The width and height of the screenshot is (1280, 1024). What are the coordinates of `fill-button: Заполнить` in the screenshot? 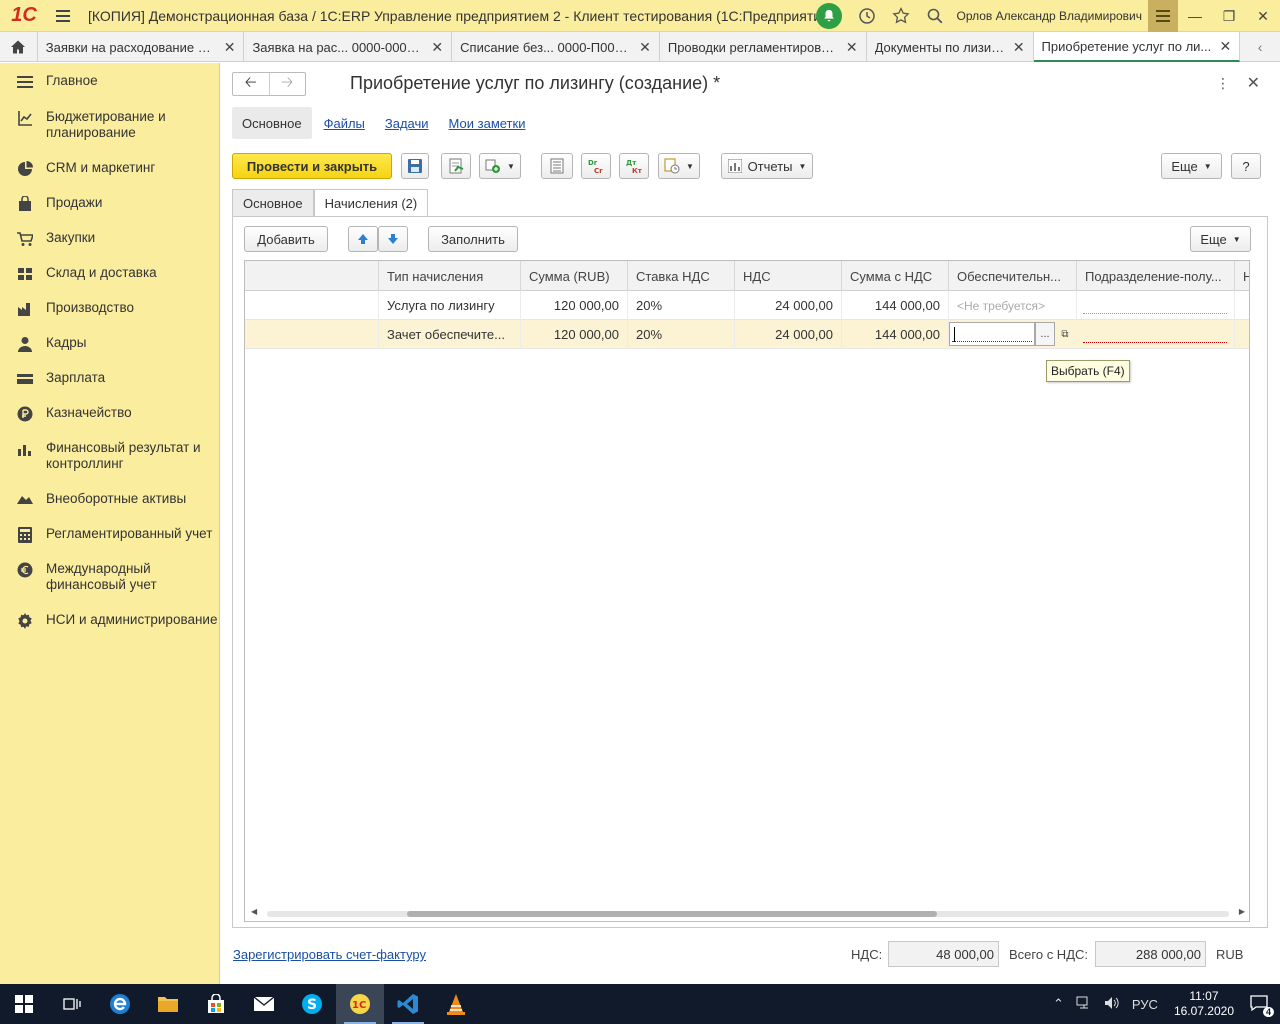 It's located at (473, 239).